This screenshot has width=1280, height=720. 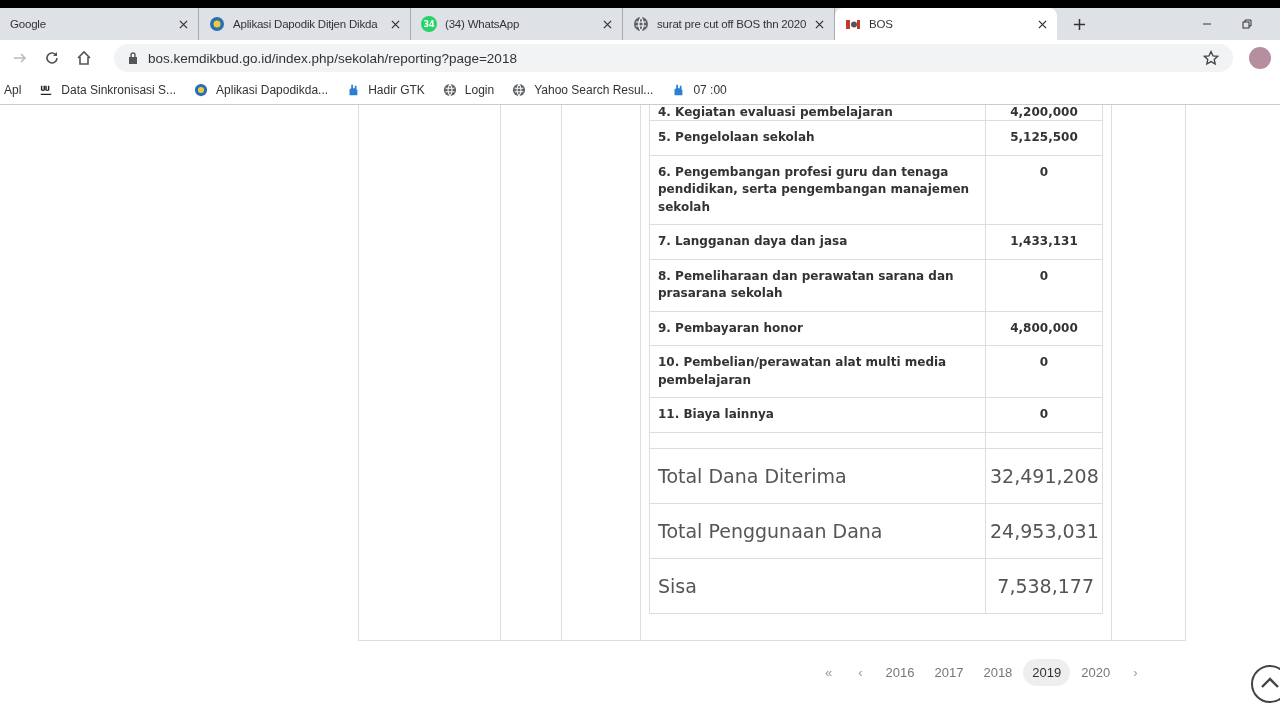 What do you see at coordinates (818, 585) in the screenshot?
I see `table-cell: Sisa` at bounding box center [818, 585].